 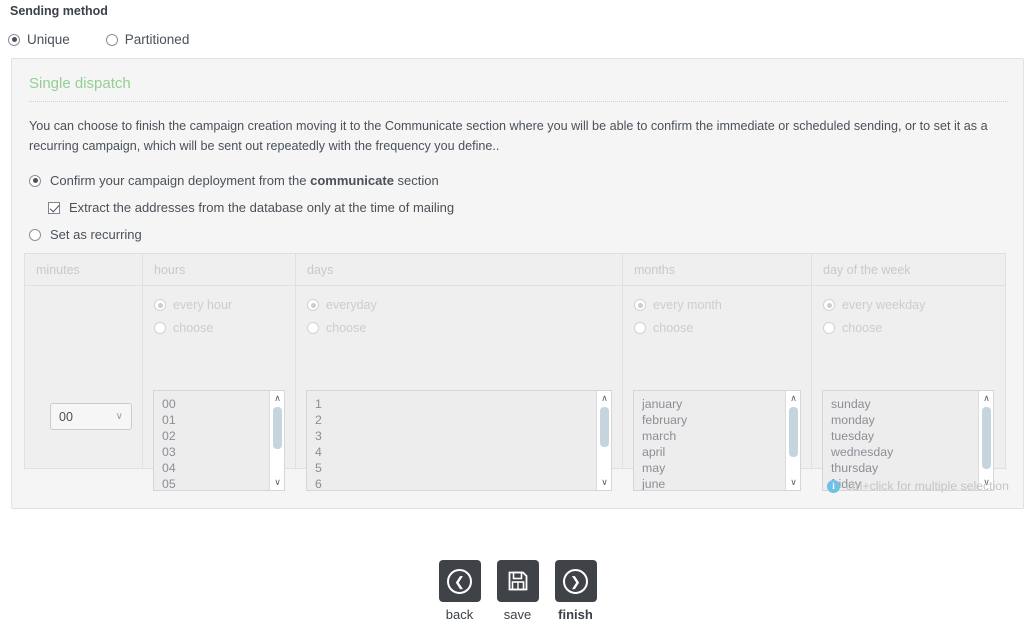 What do you see at coordinates (914, 328) in the screenshot?
I see `weekday-option-choose: choose` at bounding box center [914, 328].